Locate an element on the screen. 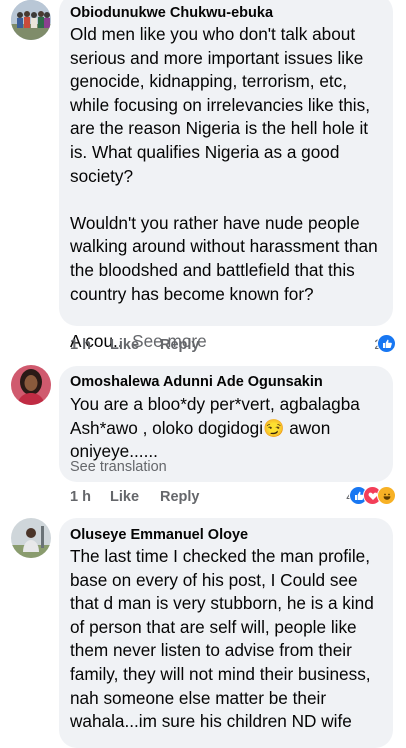 The image size is (406, 748). comment-author: Oluseye Emmanuel Oloye is located at coordinates (159, 535).